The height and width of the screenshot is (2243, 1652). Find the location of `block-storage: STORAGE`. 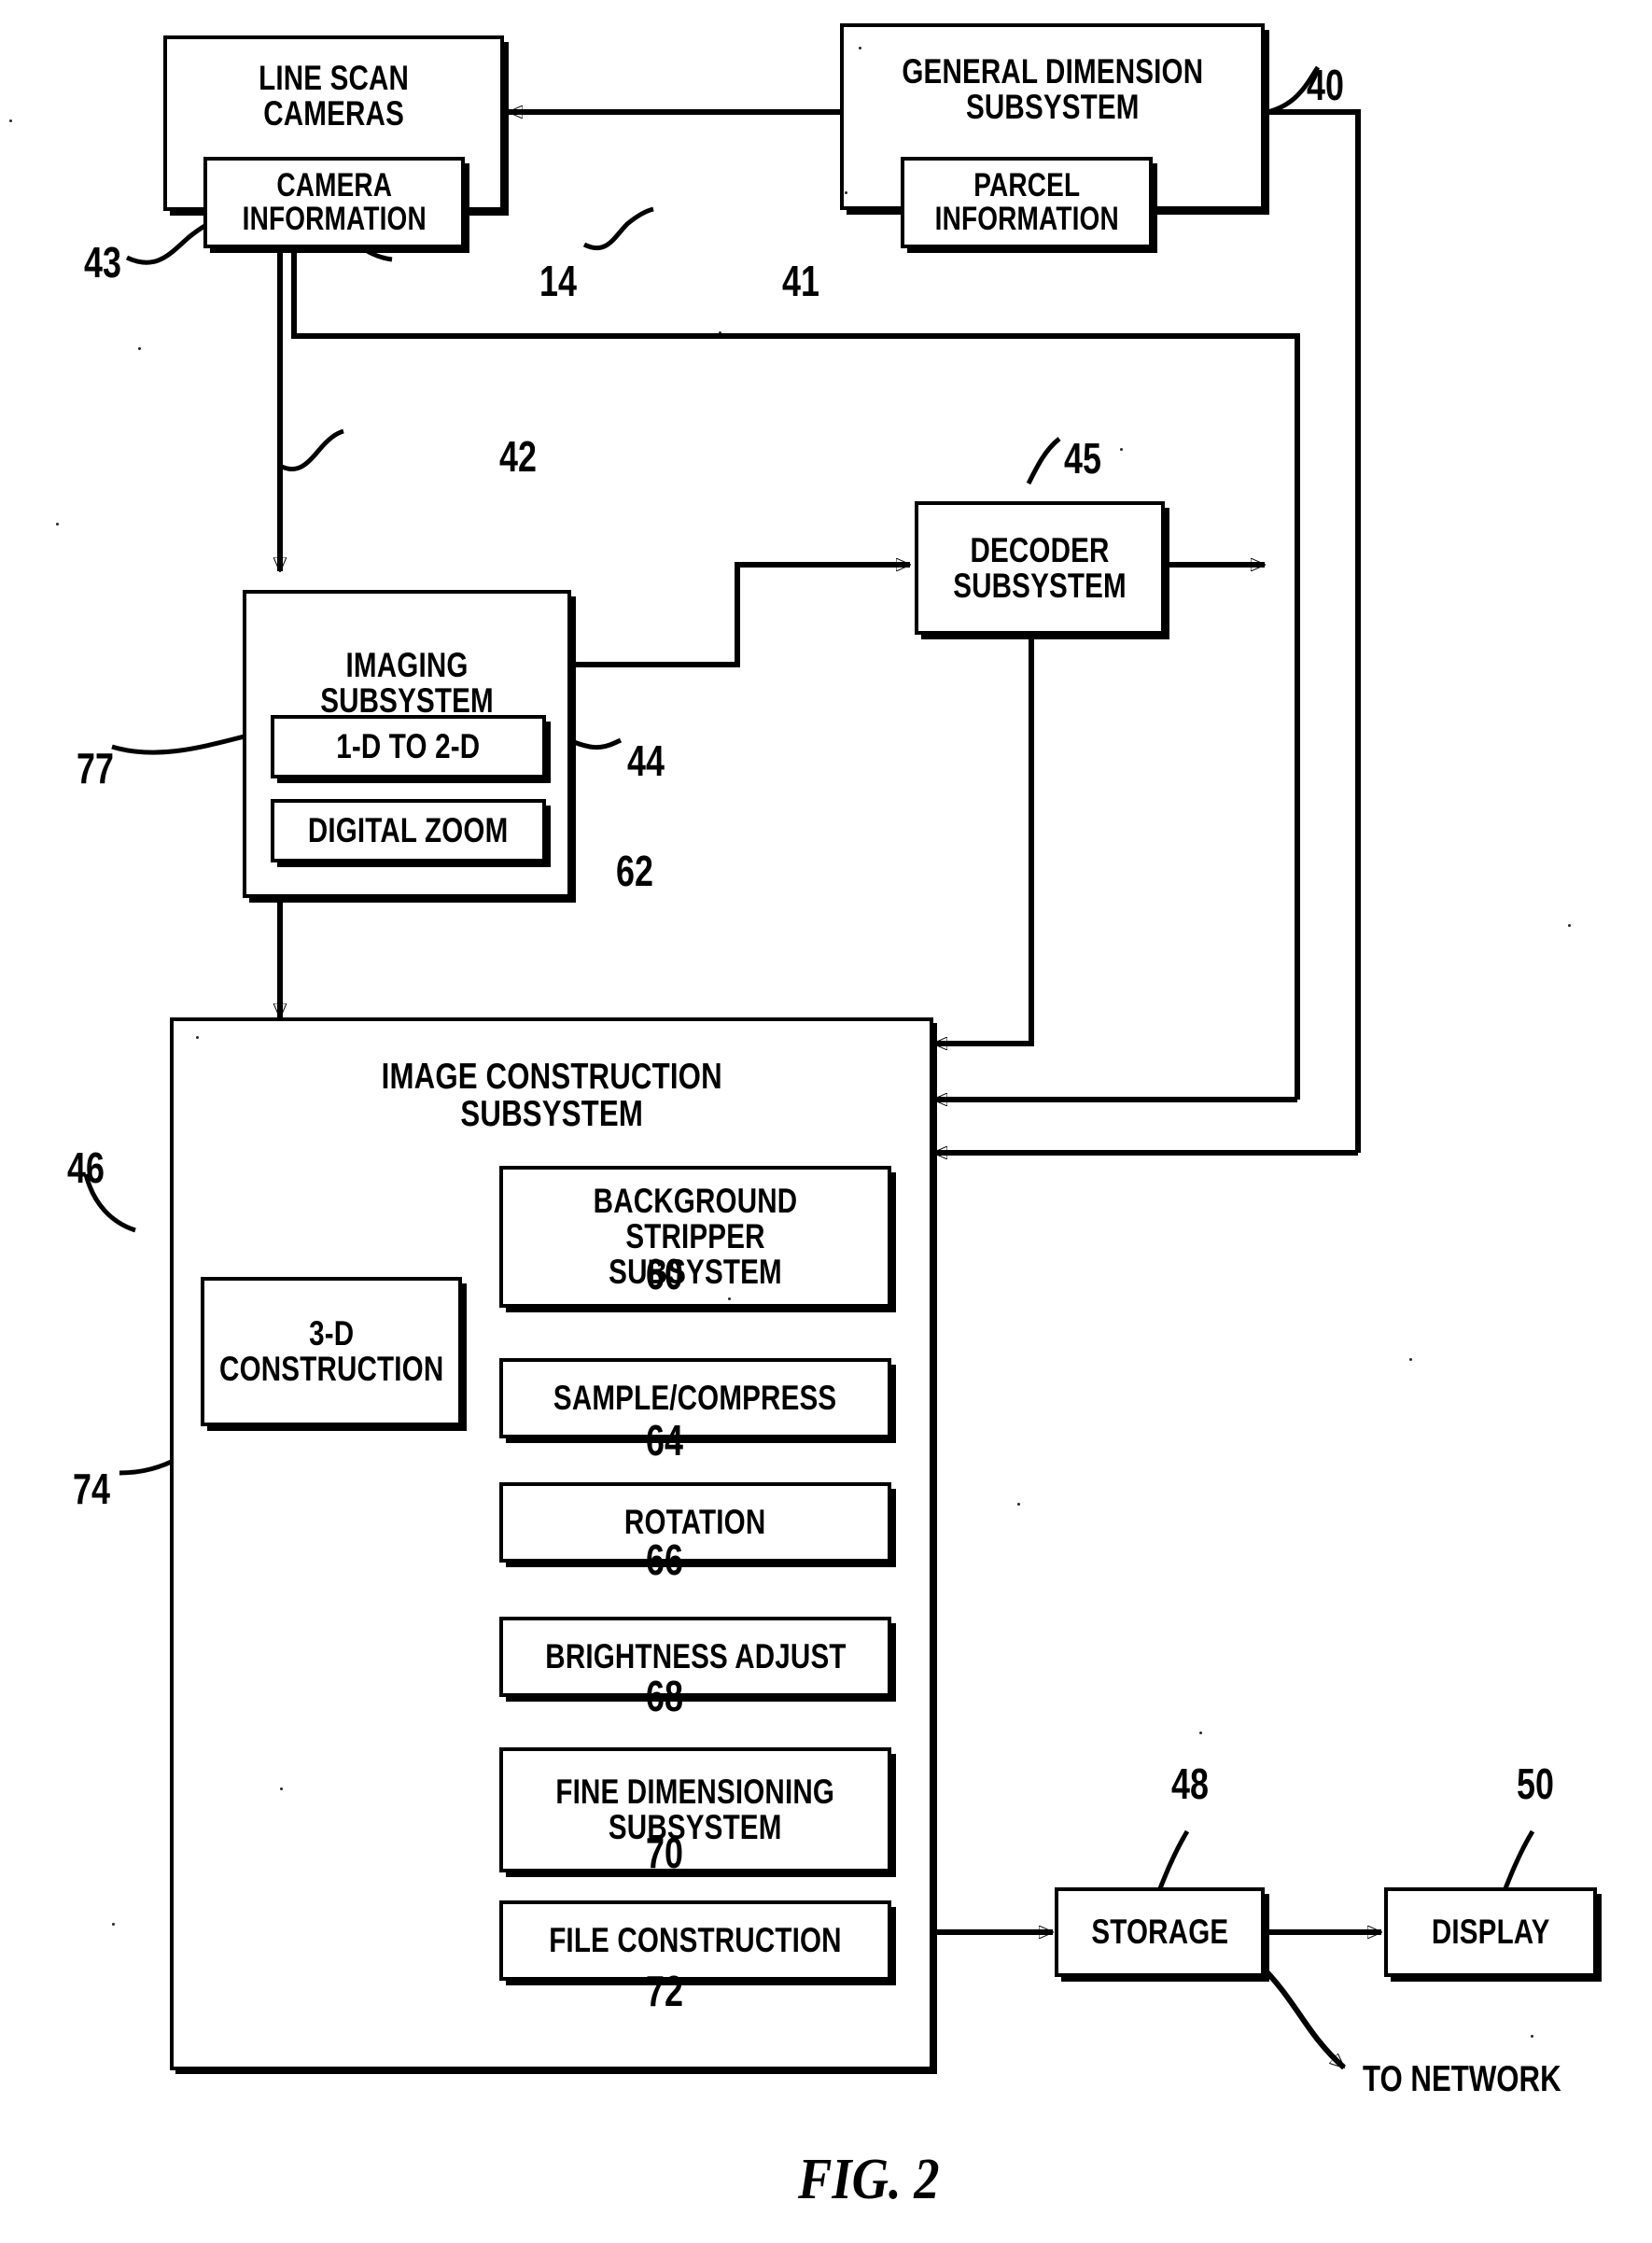

block-storage: STORAGE is located at coordinates (1160, 1932).